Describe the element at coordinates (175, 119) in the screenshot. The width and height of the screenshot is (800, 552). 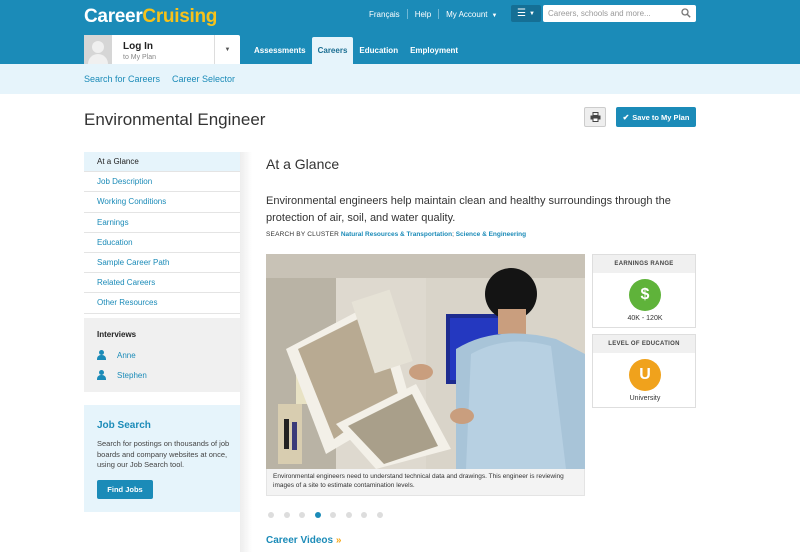
I see `page-title: Environmental Engineer` at that location.